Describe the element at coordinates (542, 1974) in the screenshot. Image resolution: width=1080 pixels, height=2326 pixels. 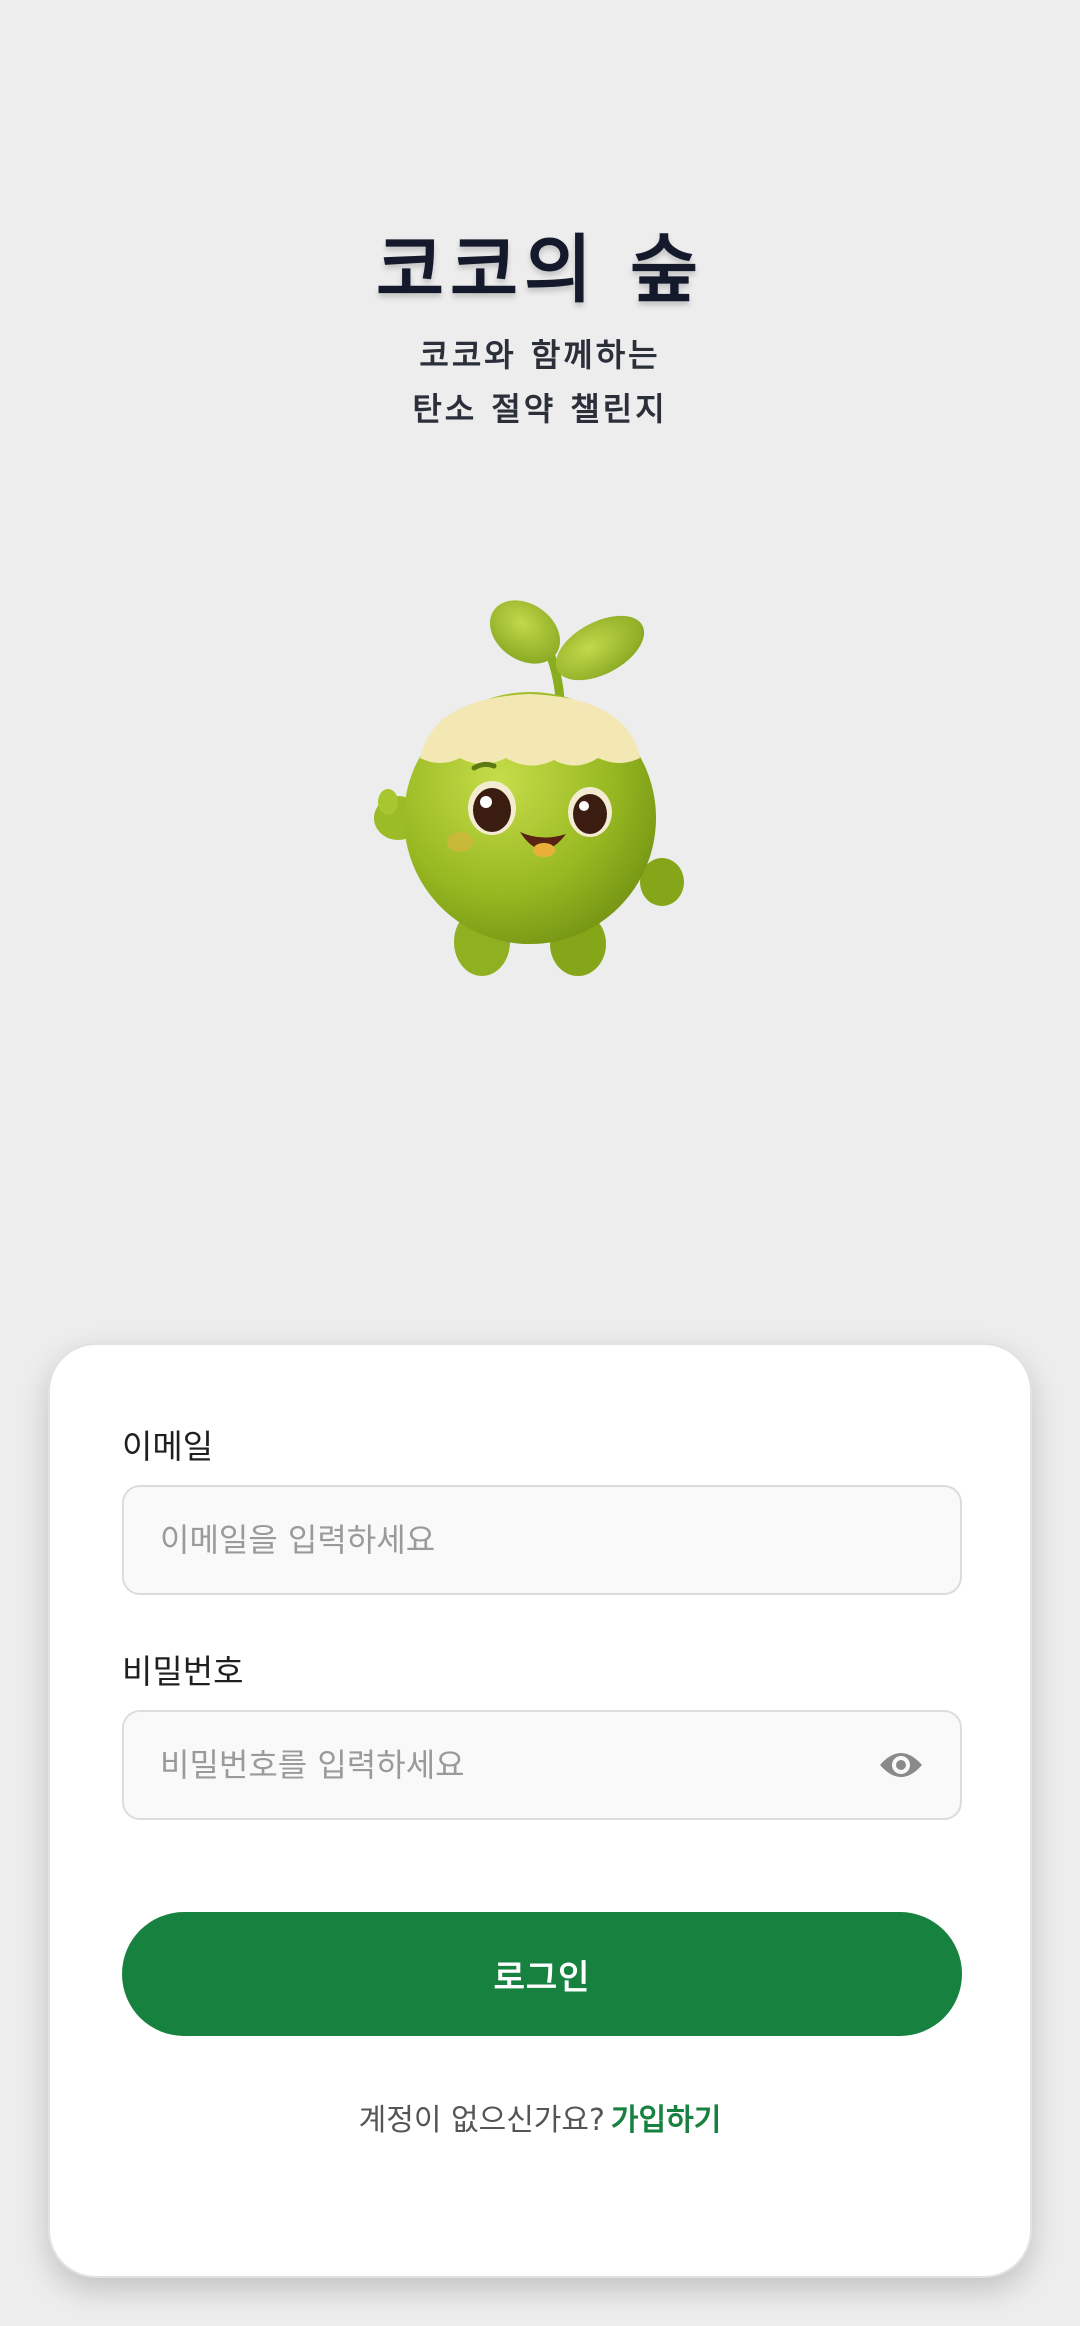
I see `login-button: 로그인` at that location.